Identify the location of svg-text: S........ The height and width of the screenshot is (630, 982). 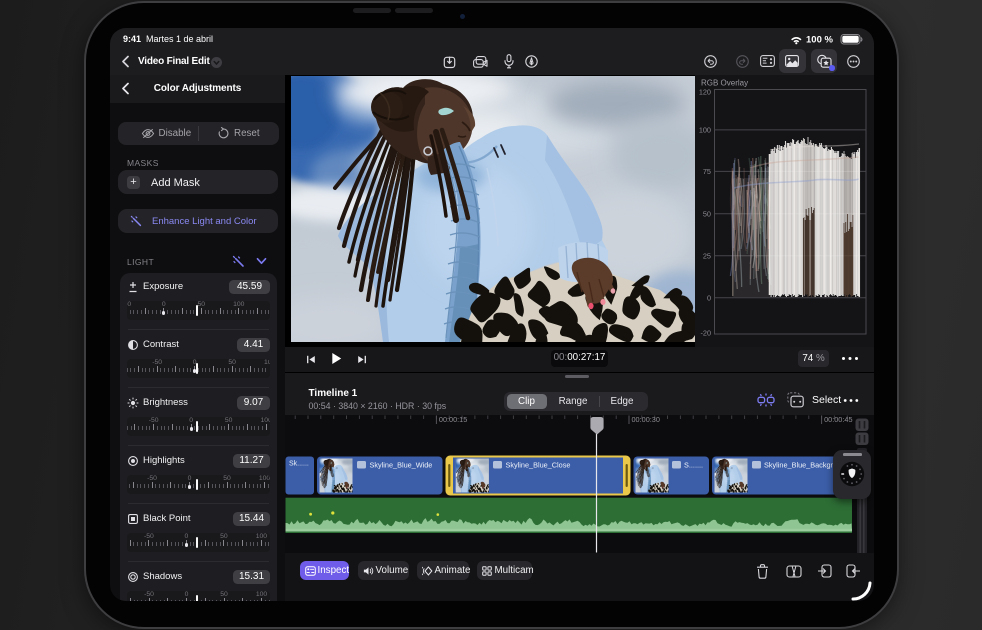
(693, 465).